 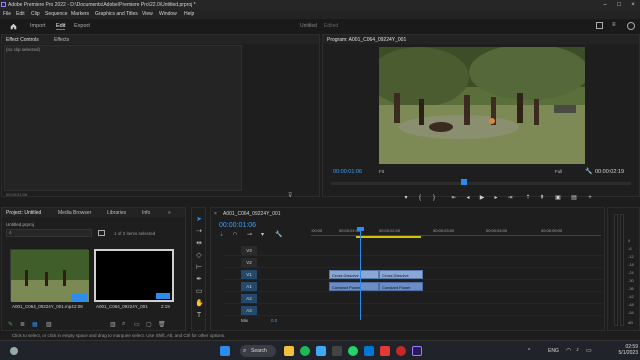 I want to click on track-label-v1: V1, so click(x=249, y=274).